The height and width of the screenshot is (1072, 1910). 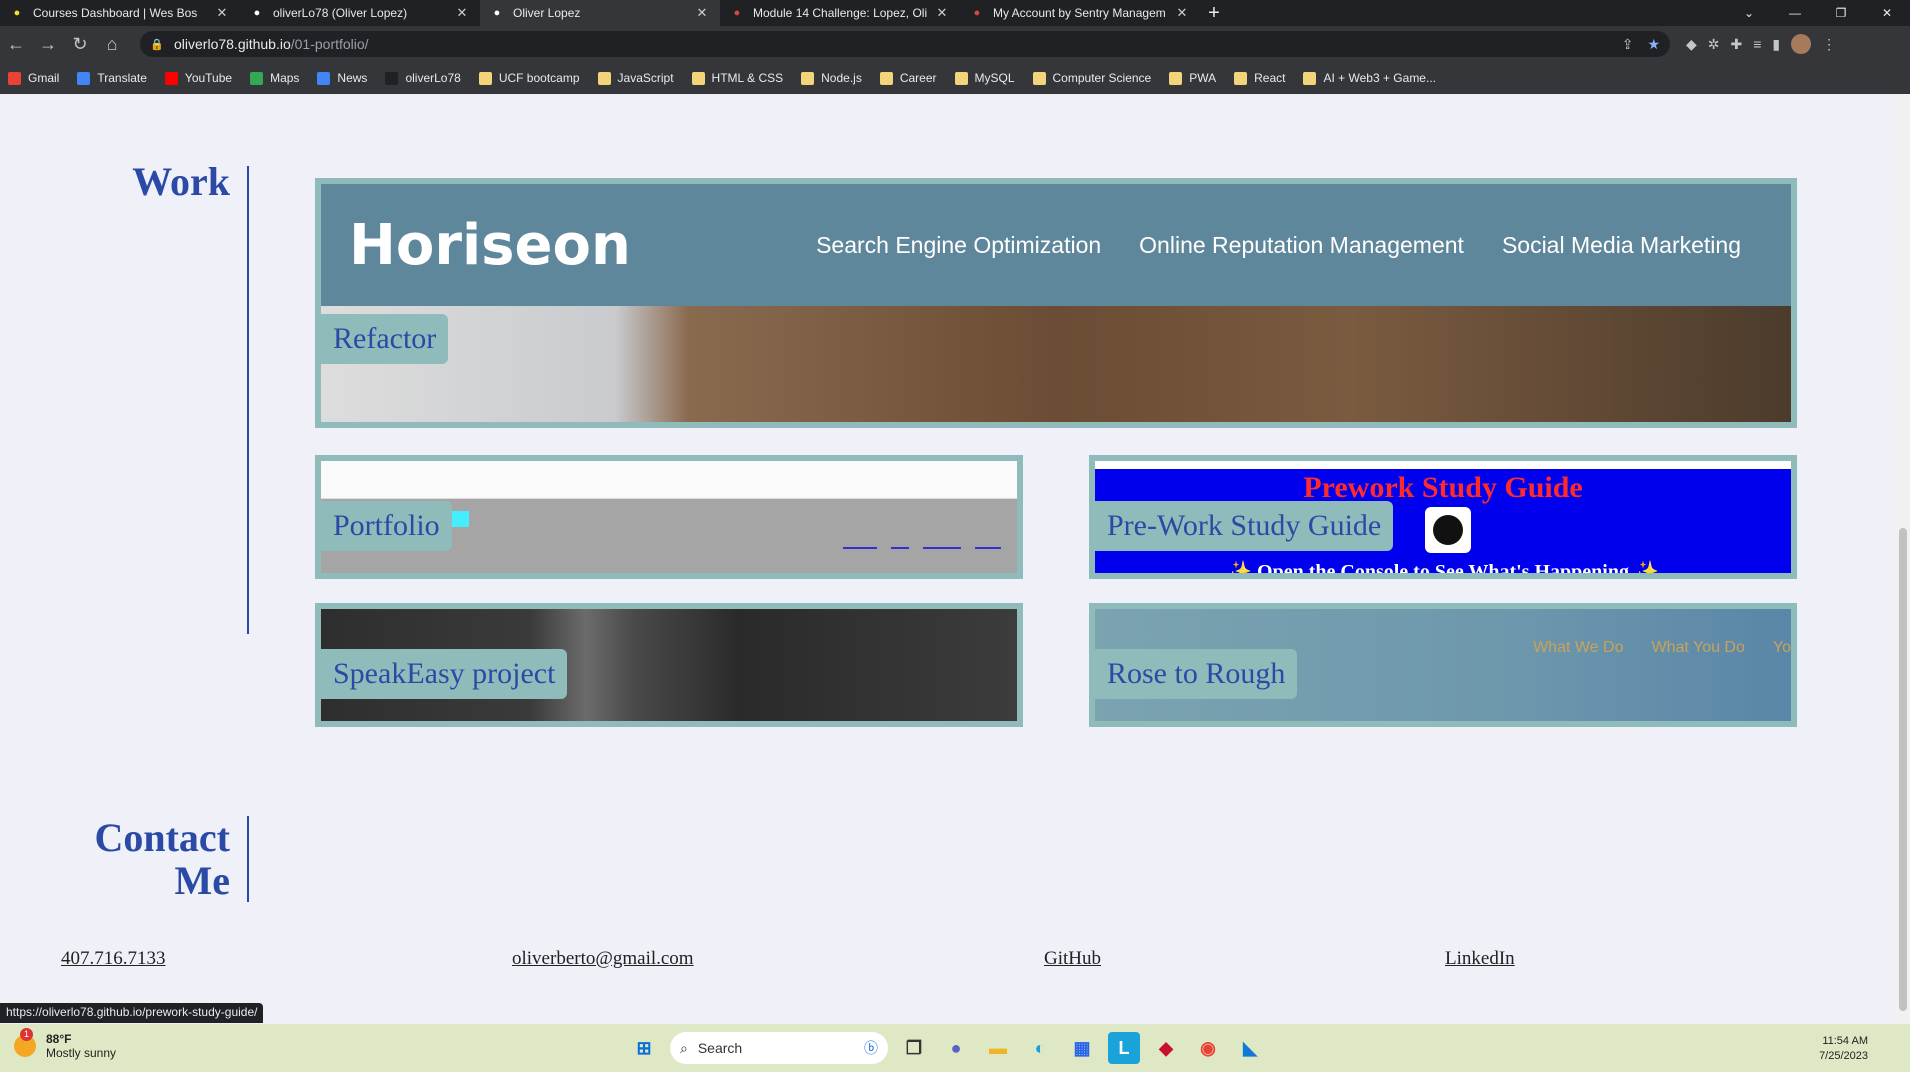 I want to click on taskbar-search: ⌕ Search ⓑ, so click(x=779, y=1048).